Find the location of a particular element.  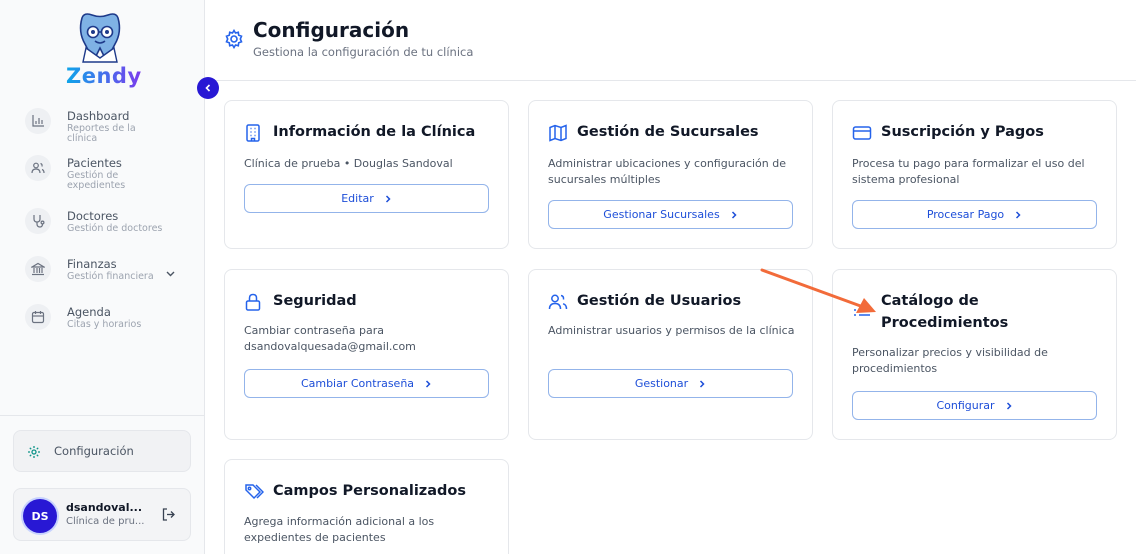

sidebar-item-label: Dashboard is located at coordinates (98, 116).